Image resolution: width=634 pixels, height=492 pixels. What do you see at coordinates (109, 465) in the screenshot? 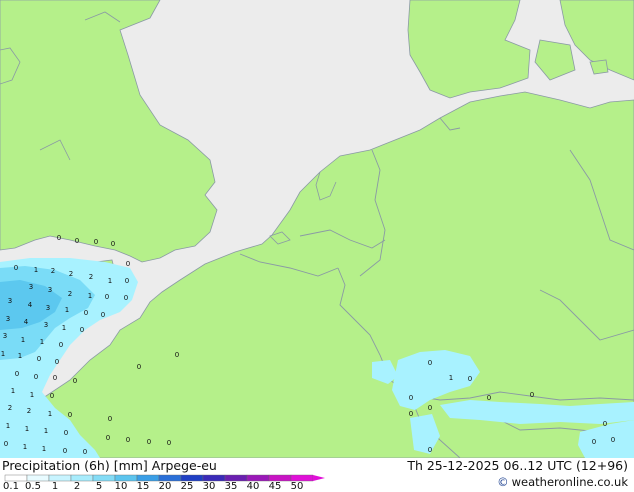
I see `map-title: Precipitation (6h) [mm] Arpege-eu` at bounding box center [109, 465].